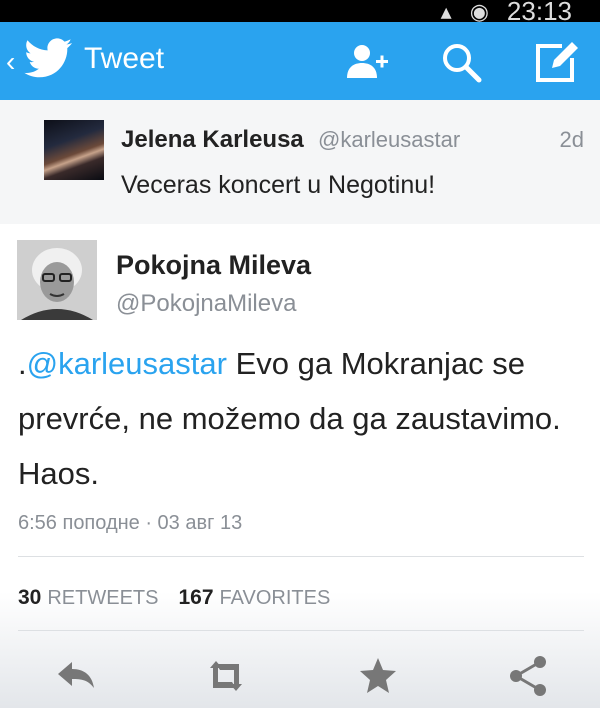 The width and height of the screenshot is (600, 708). Describe the element at coordinates (22, 363) in the screenshot. I see `tweet-text-prefix: .` at that location.